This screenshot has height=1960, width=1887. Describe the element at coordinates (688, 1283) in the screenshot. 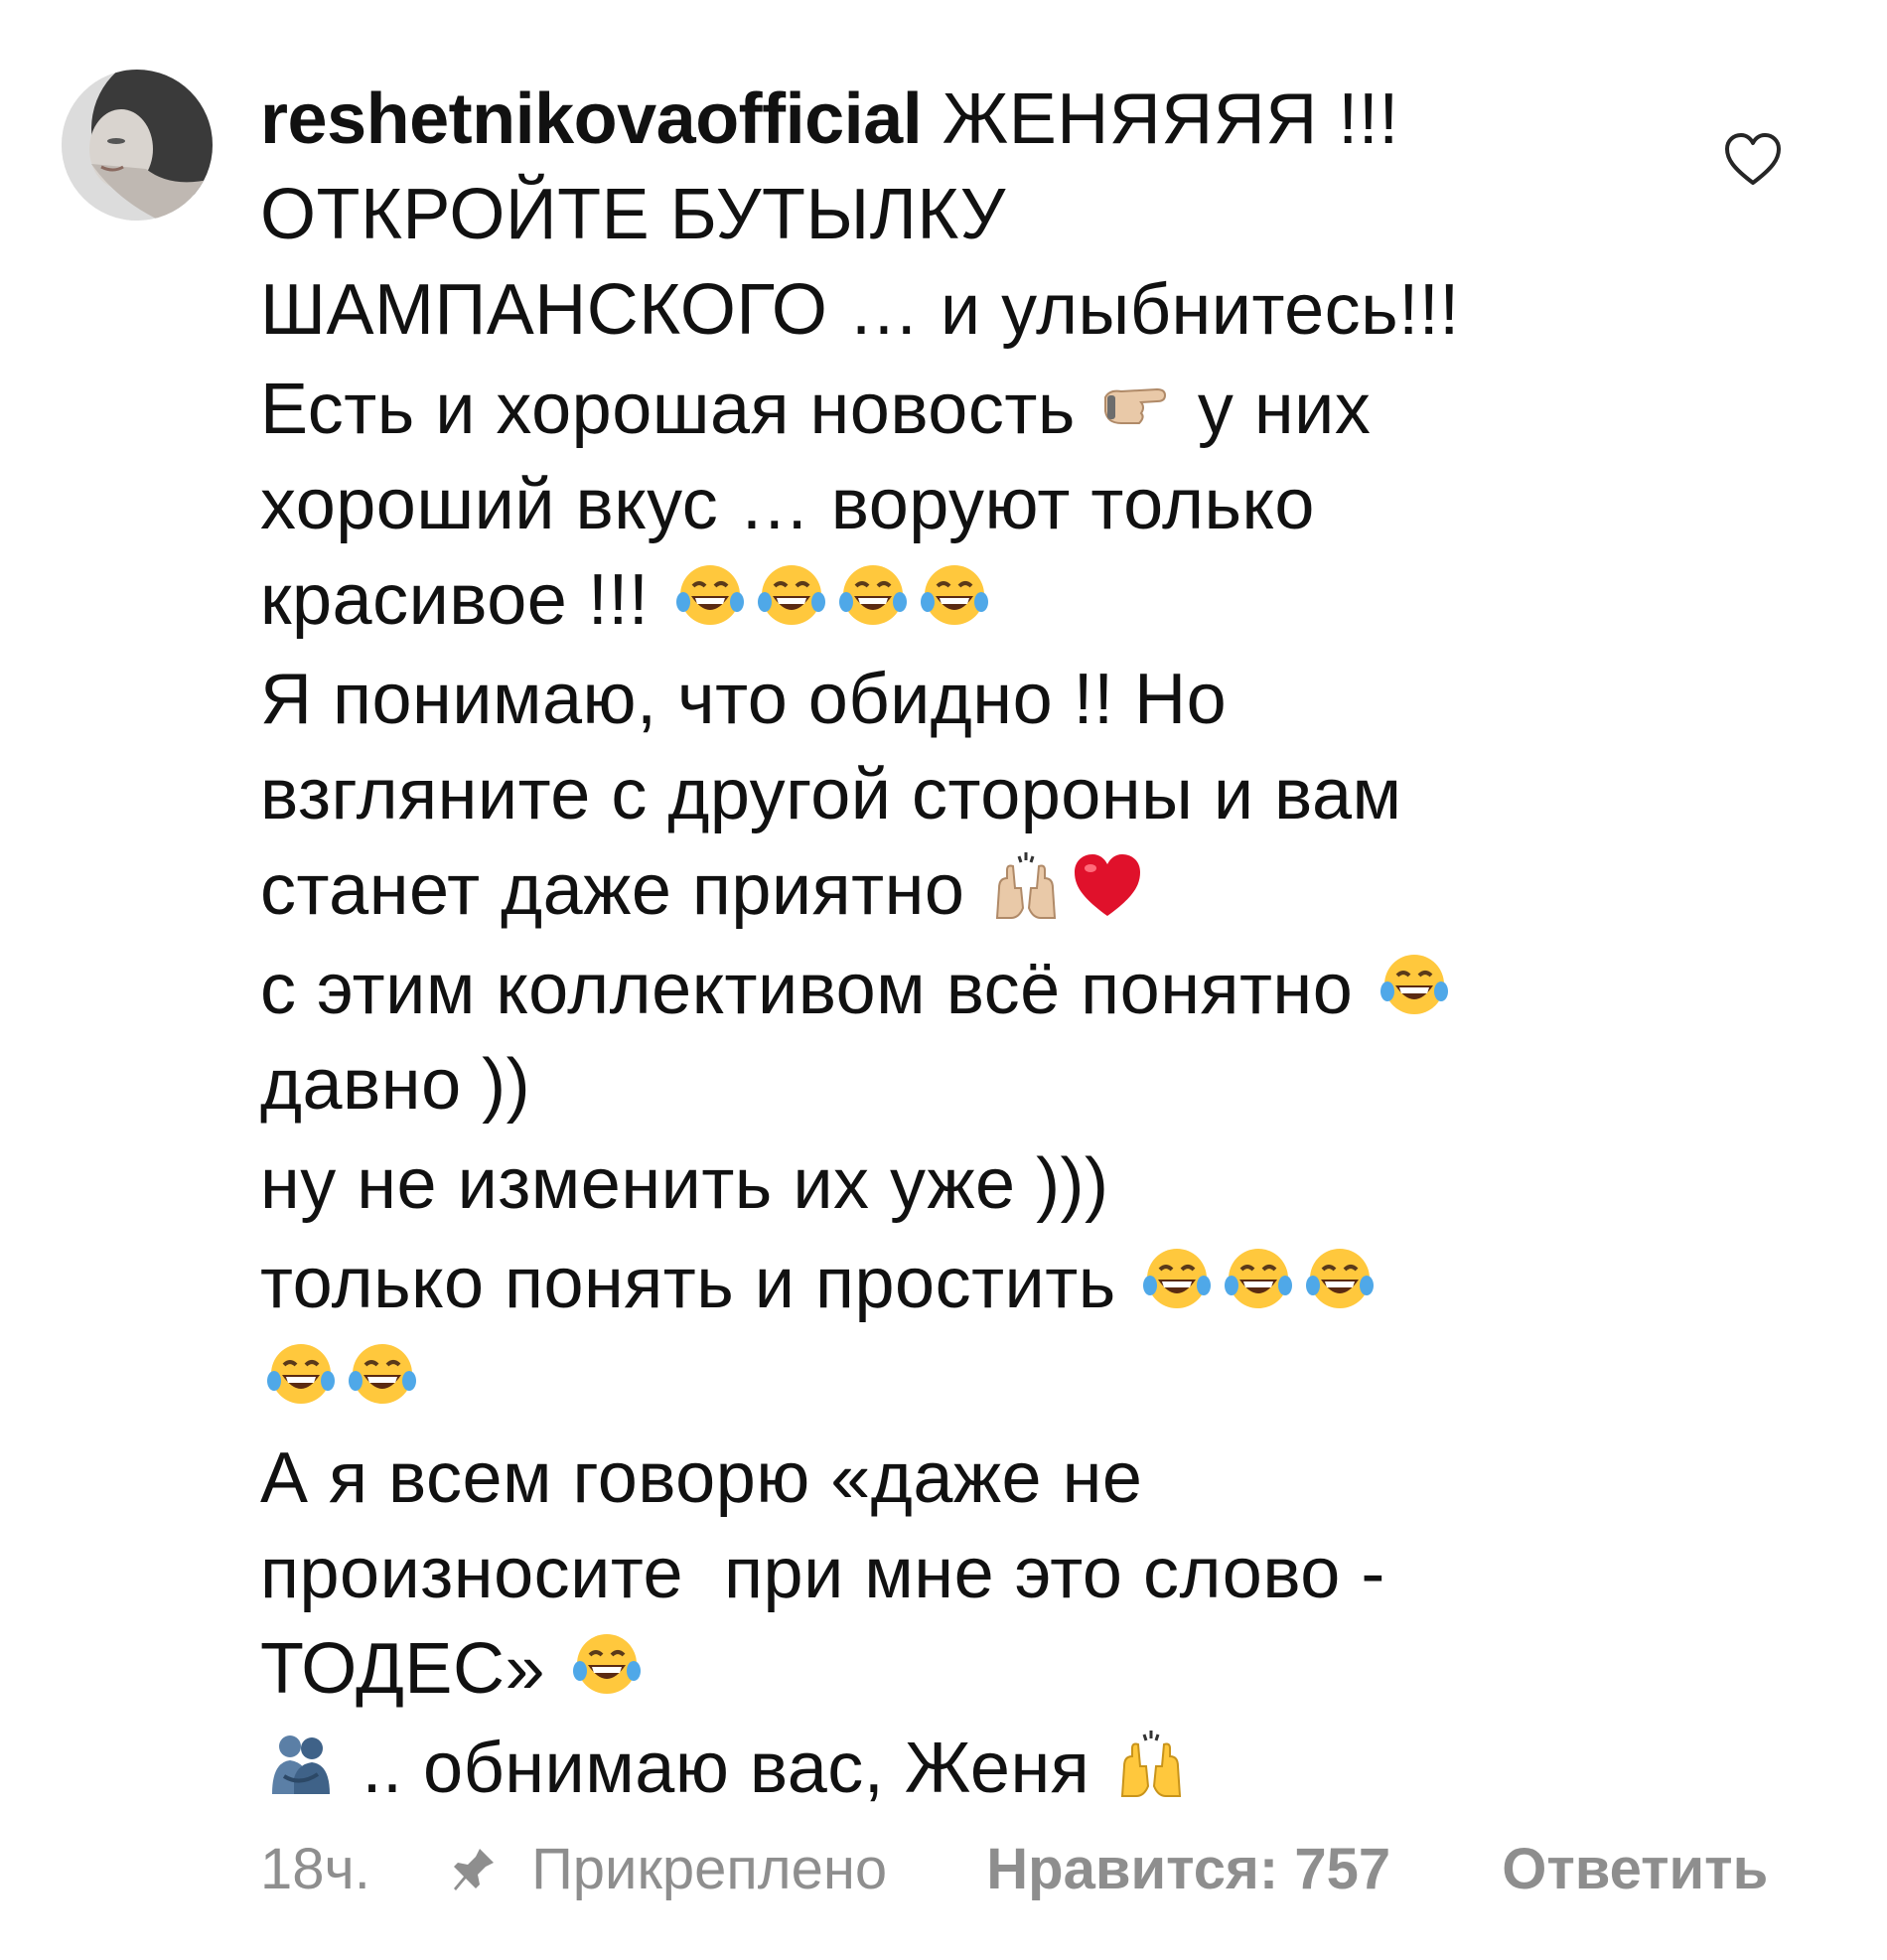

I see `comment-text-segment: только понять и простить` at that location.